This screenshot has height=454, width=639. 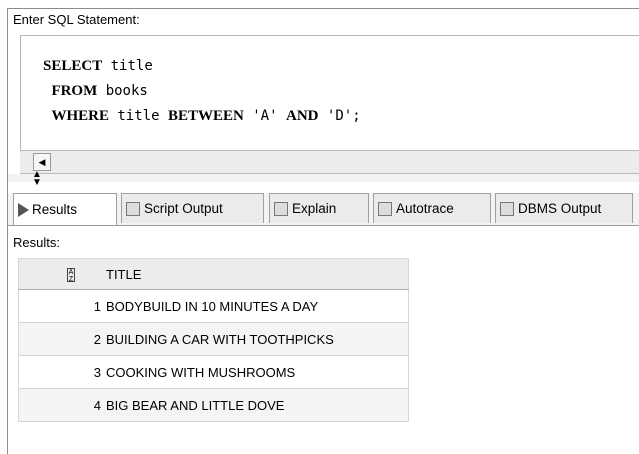 What do you see at coordinates (23, 209) in the screenshot?
I see `play-icon` at bounding box center [23, 209].